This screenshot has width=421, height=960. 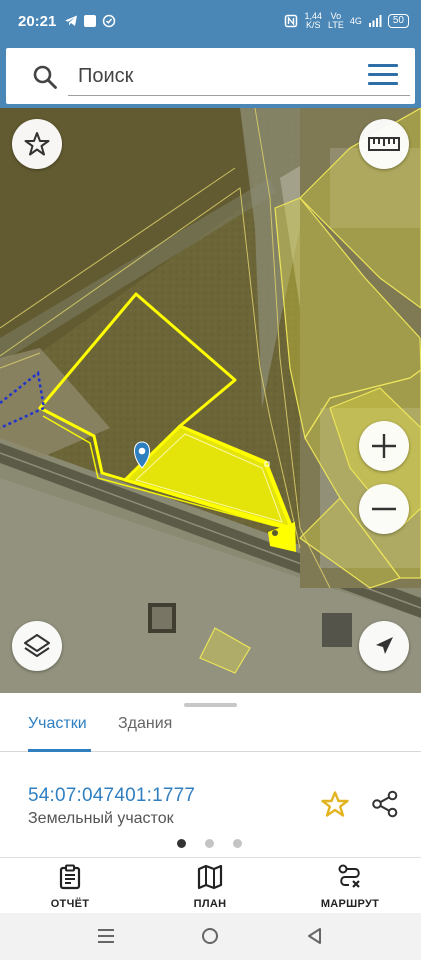 I want to click on report-icon, so click(x=70, y=877).